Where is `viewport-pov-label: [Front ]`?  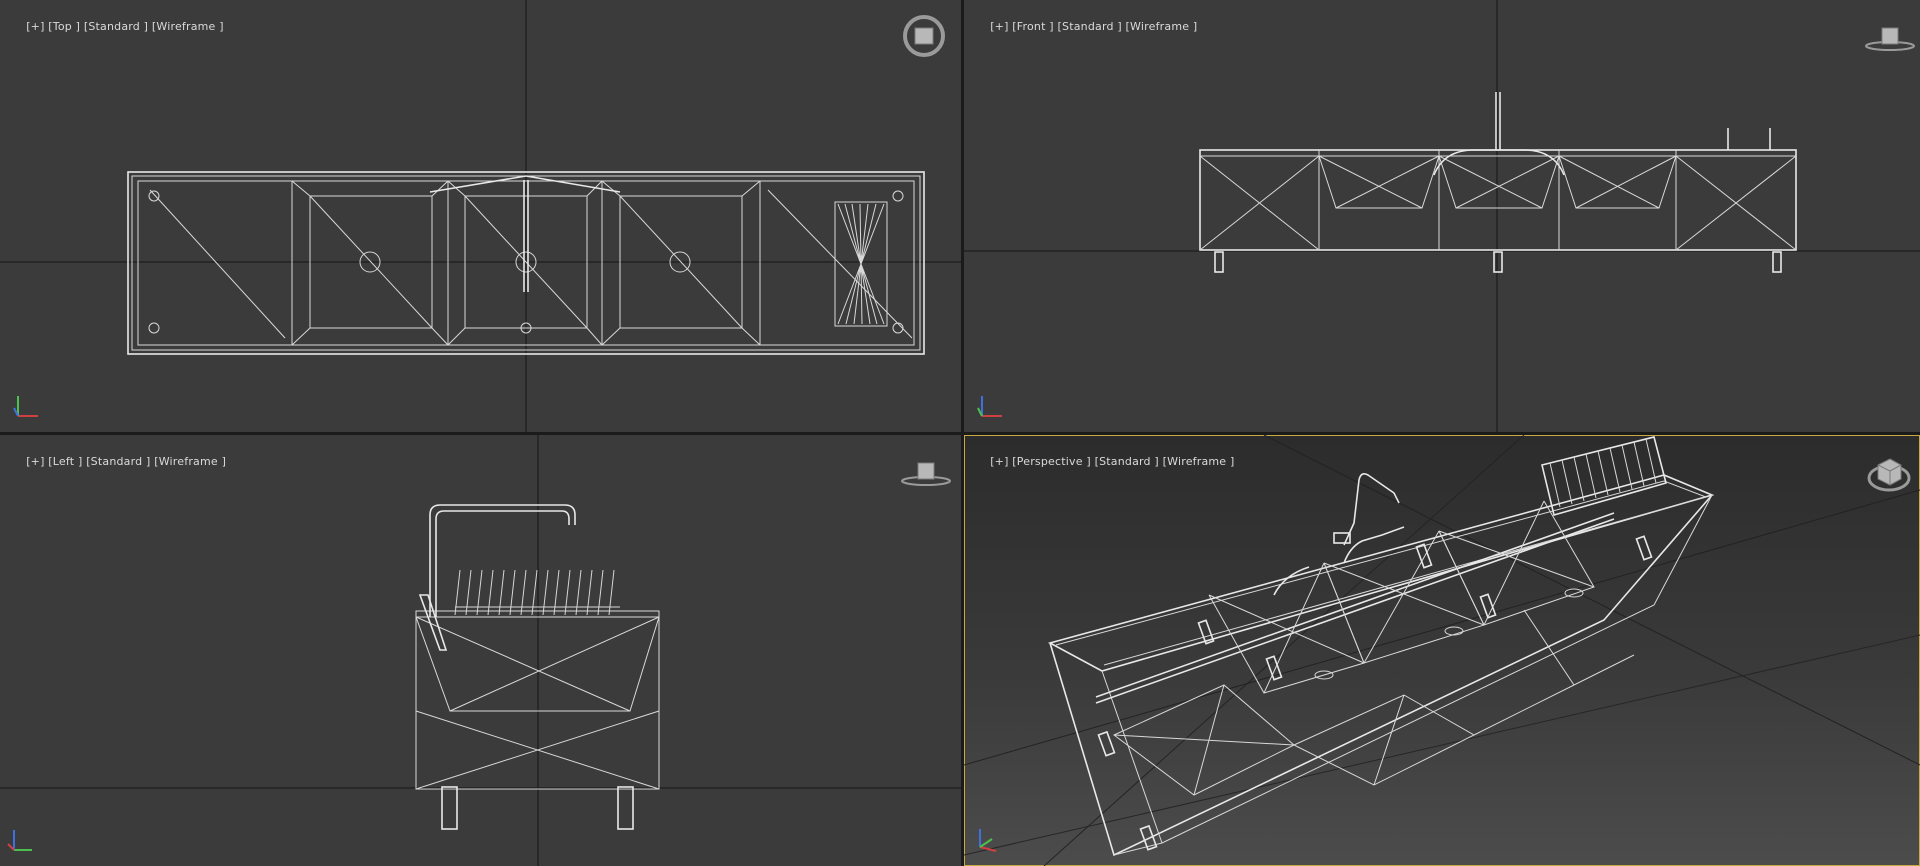
viewport-pov-label: [Front ] is located at coordinates (1033, 26).